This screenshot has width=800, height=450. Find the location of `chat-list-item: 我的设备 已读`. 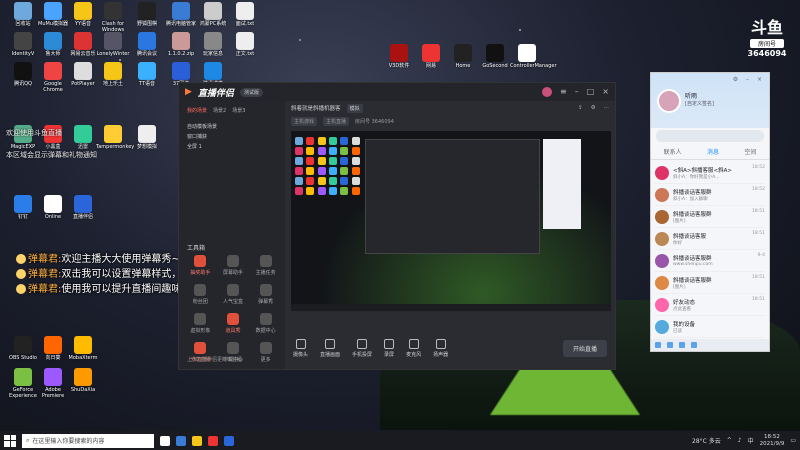

chat-list-item: 我的设备 已读 is located at coordinates (710, 327).